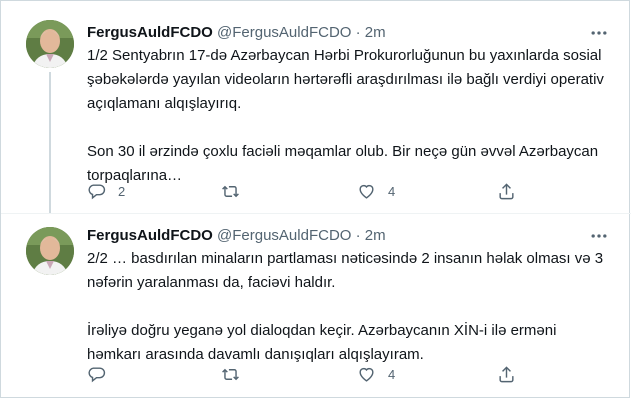  I want to click on thread-connector-line, so click(50, 142).